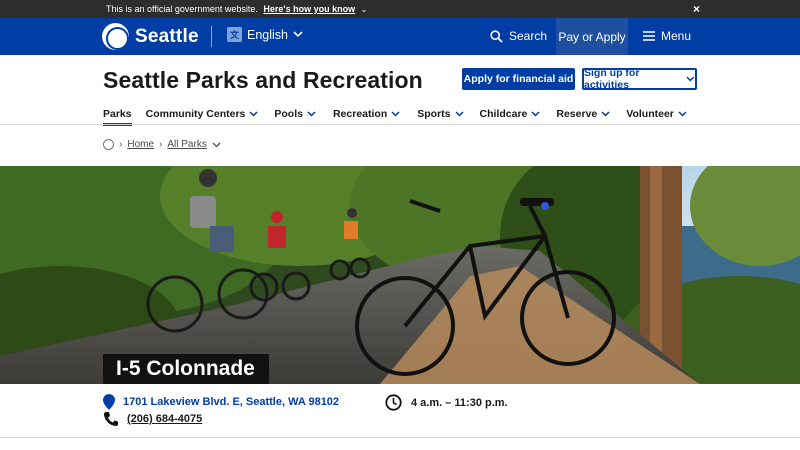 The image size is (800, 450). I want to click on chevron-down-icon: ⌄, so click(364, 9).